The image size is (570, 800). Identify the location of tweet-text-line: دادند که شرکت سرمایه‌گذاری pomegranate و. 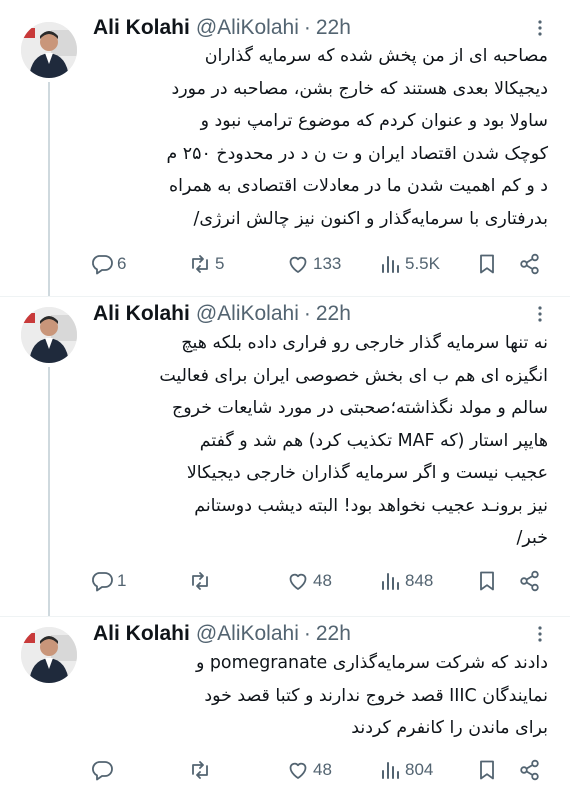
(371, 663).